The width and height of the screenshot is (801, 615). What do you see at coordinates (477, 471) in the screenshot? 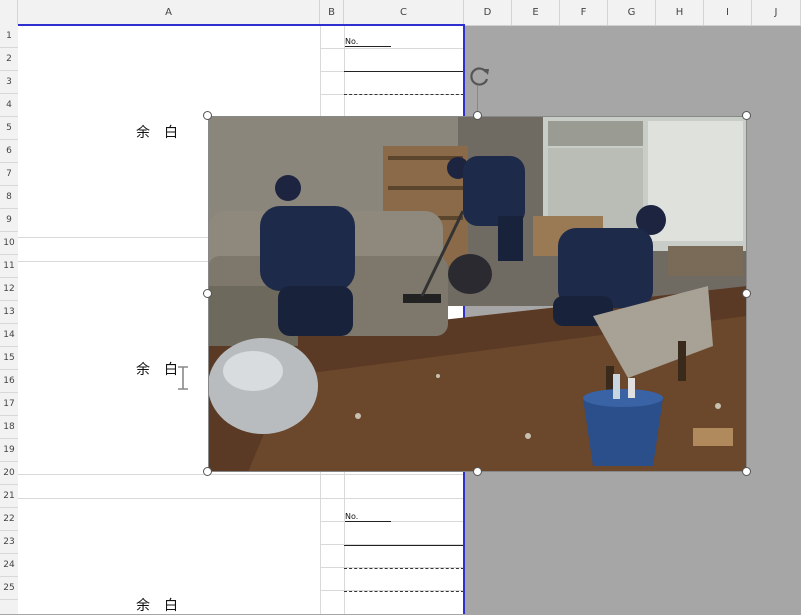
I see `resize-handle-bottom` at bounding box center [477, 471].